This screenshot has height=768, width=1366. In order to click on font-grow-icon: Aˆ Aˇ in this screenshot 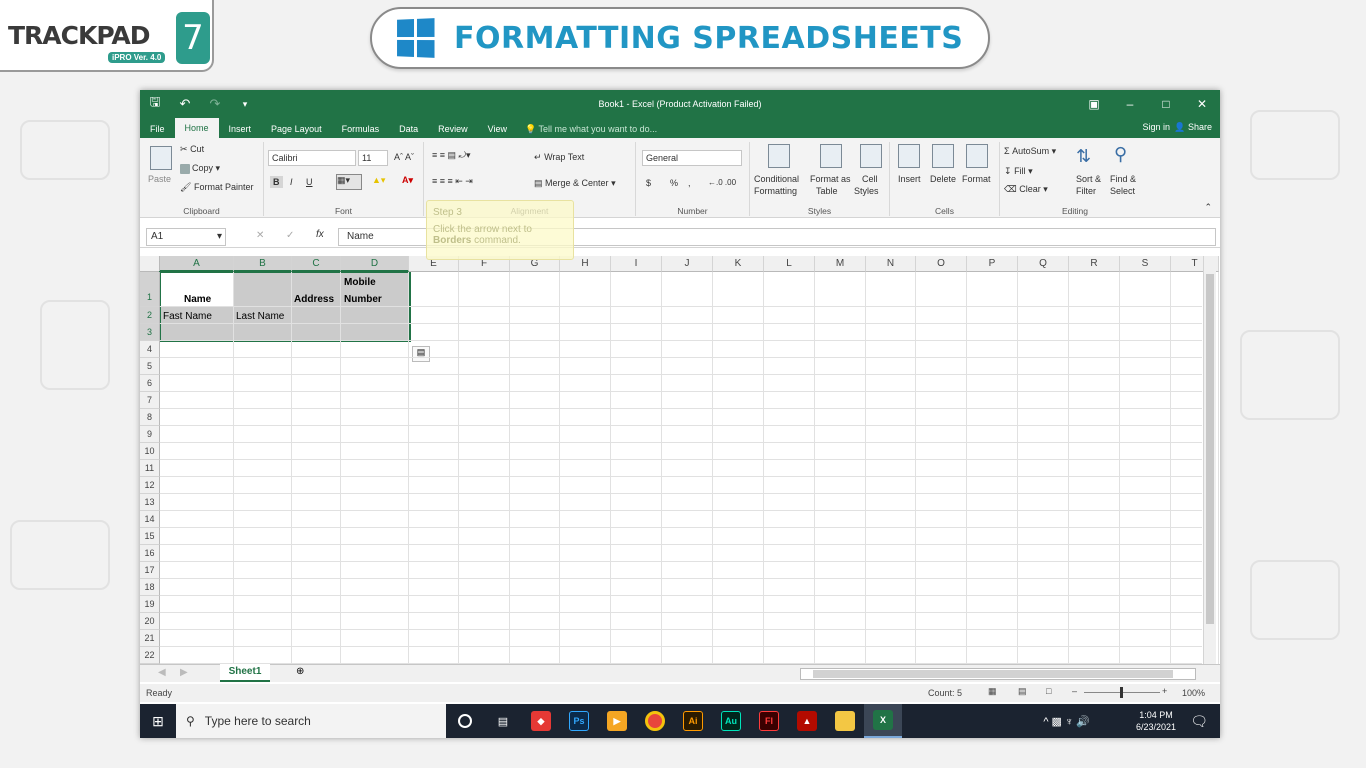, I will do `click(404, 157)`.